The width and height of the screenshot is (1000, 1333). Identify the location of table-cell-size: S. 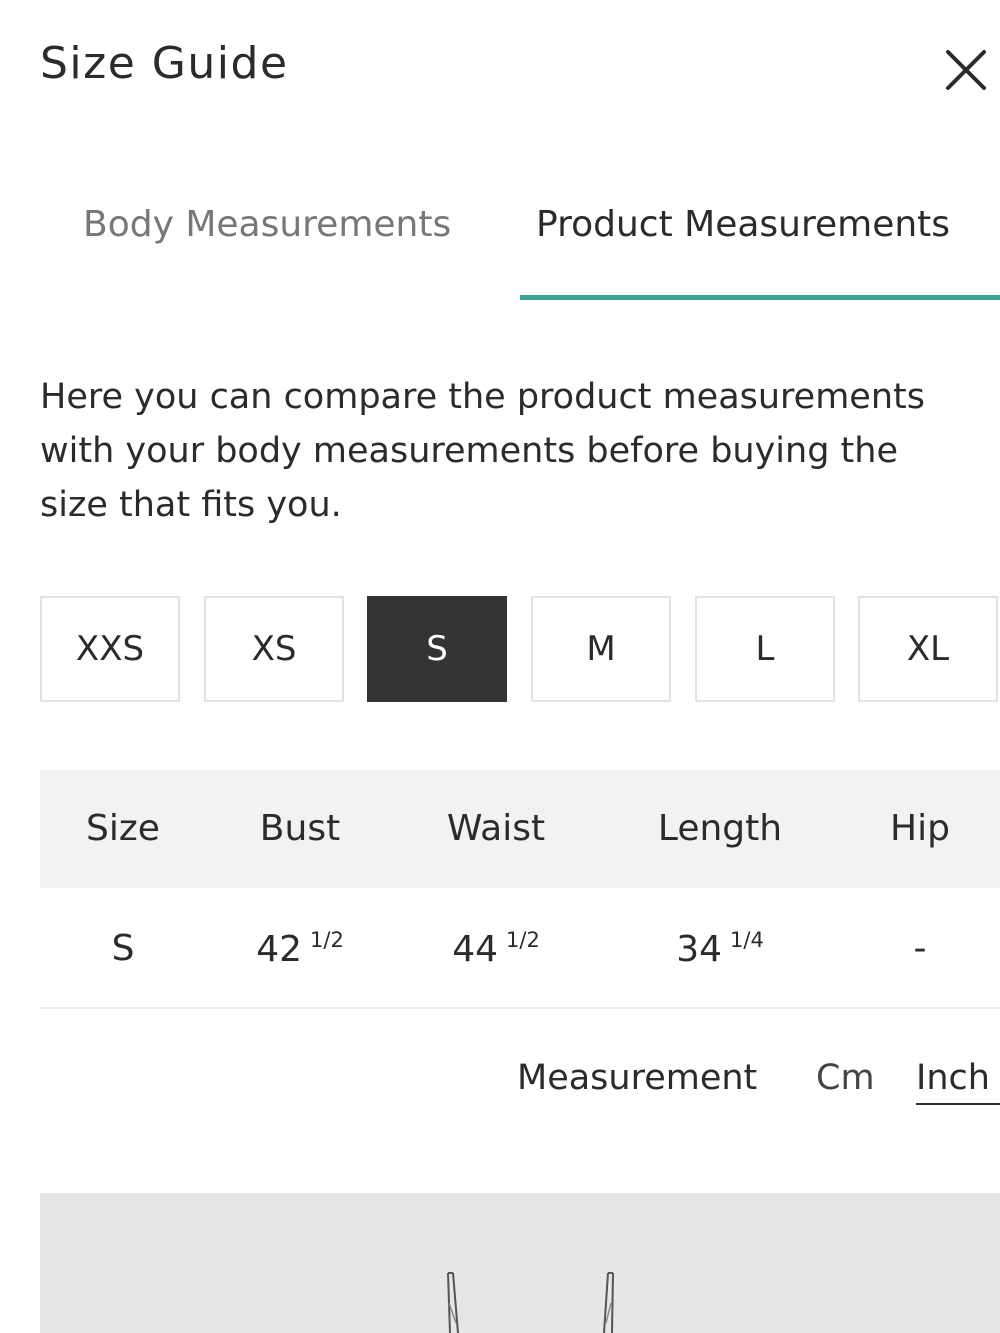
(123, 948).